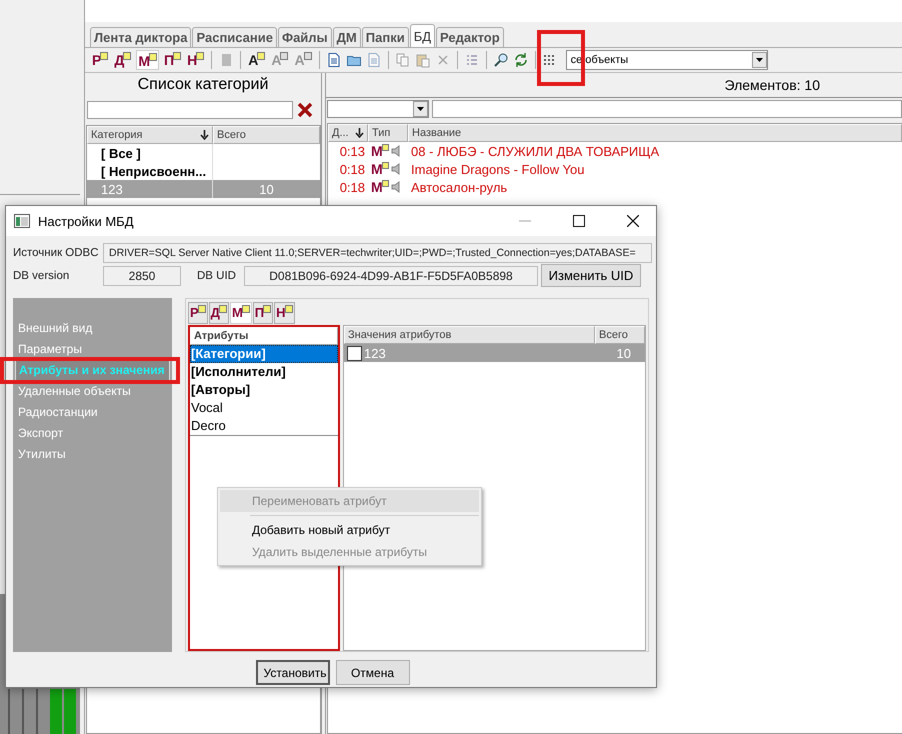 The image size is (902, 734). I want to click on tab: Лента диктора, so click(141, 37).